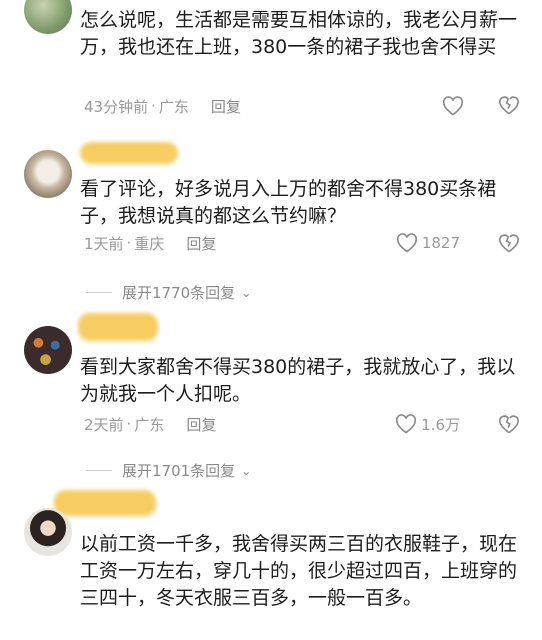  What do you see at coordinates (179, 471) in the screenshot?
I see `expand-replies-label: 展开1701条回复` at bounding box center [179, 471].